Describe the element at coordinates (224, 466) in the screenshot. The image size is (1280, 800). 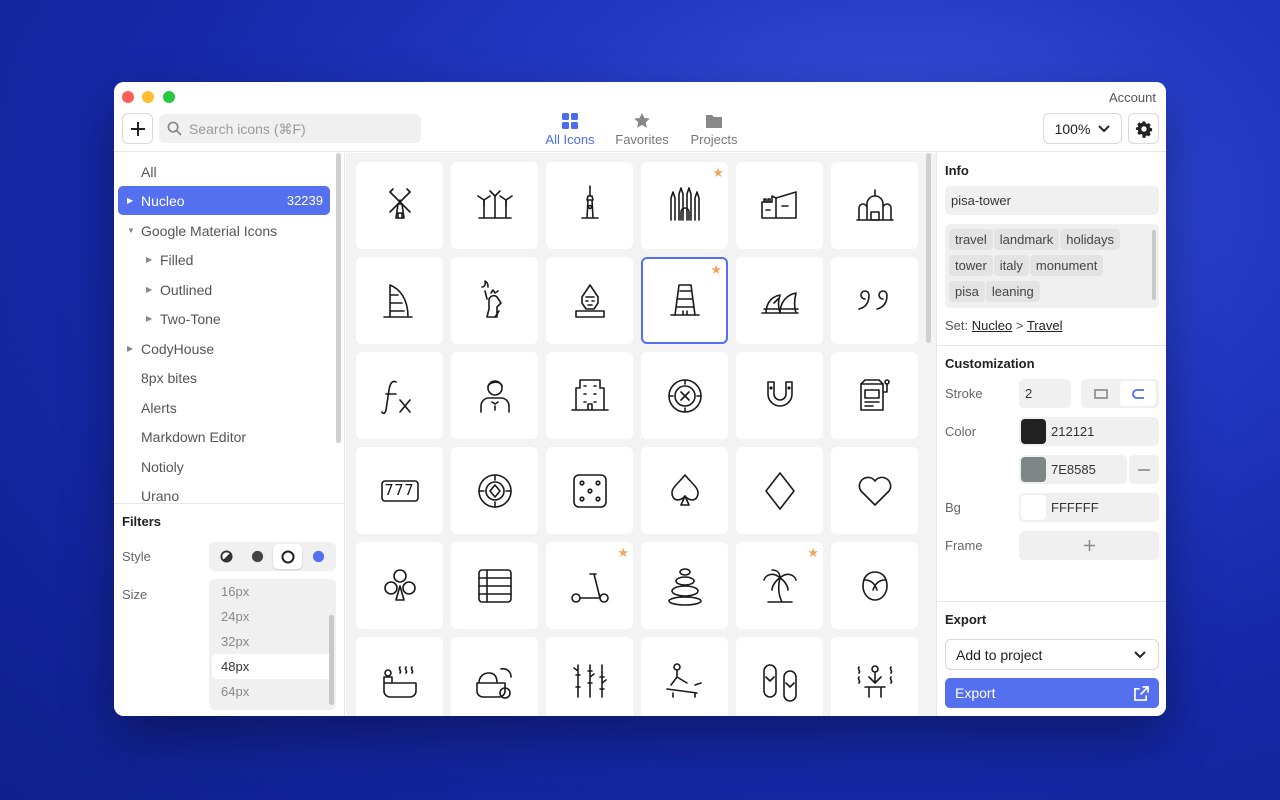
I see `sidebar-item-notioly: Notioly` at that location.